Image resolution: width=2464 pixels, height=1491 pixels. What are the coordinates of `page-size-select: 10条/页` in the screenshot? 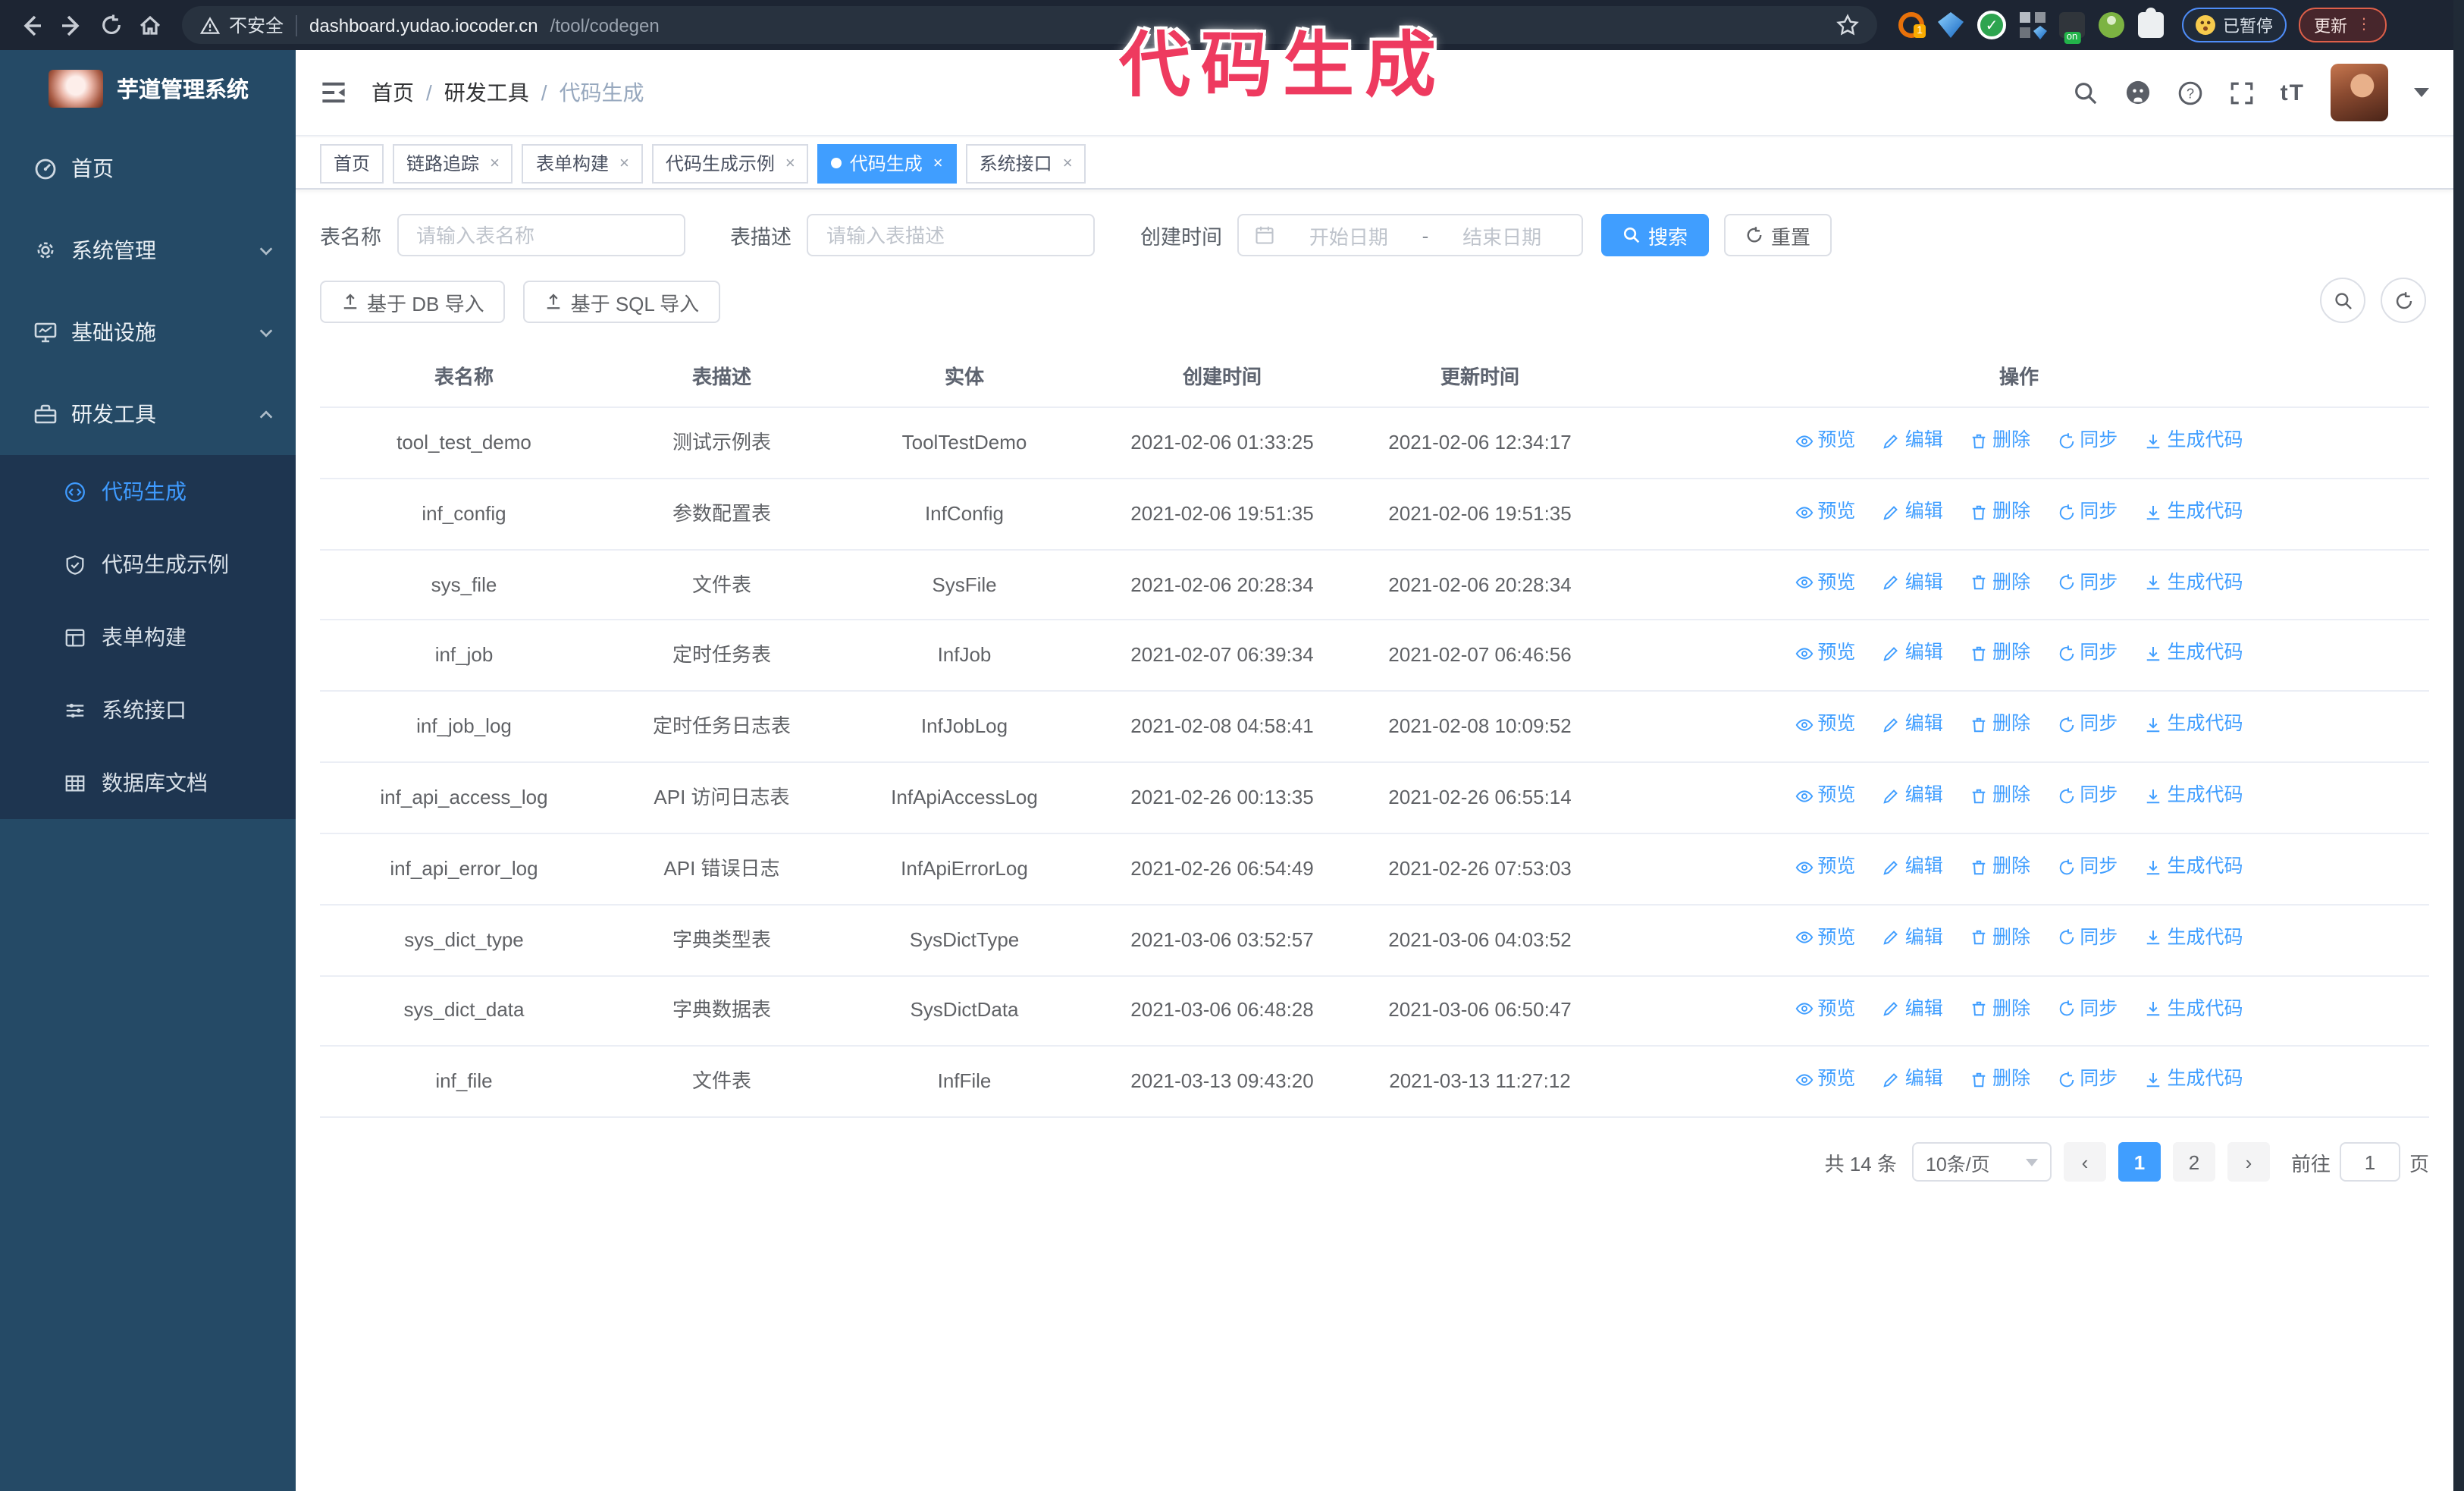 It's located at (1982, 1162).